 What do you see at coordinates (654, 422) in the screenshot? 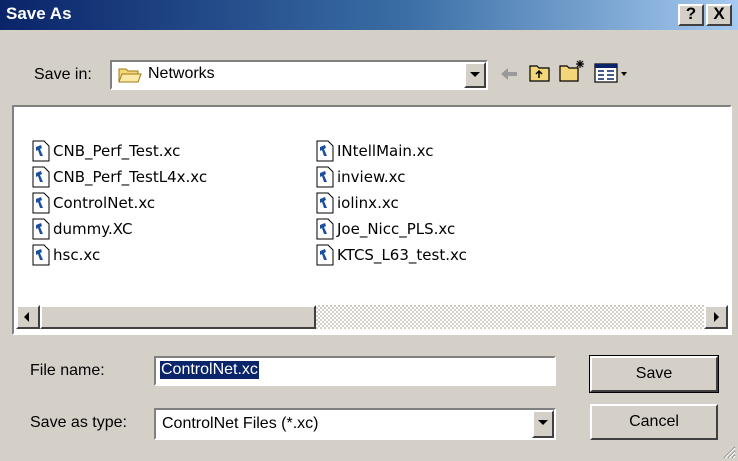
I see `cancel-button: Cancel` at bounding box center [654, 422].